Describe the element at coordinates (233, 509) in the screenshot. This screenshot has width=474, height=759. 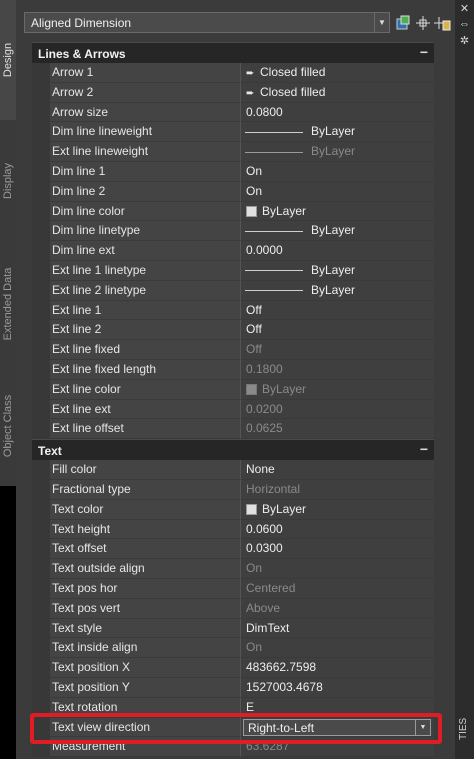
I see `property-row: Text color ByLayer` at that location.